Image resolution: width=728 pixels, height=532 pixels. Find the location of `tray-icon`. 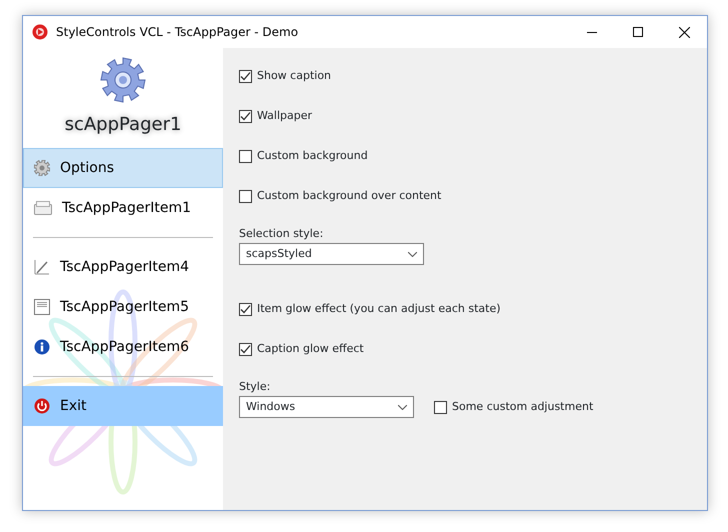

tray-icon is located at coordinates (43, 208).